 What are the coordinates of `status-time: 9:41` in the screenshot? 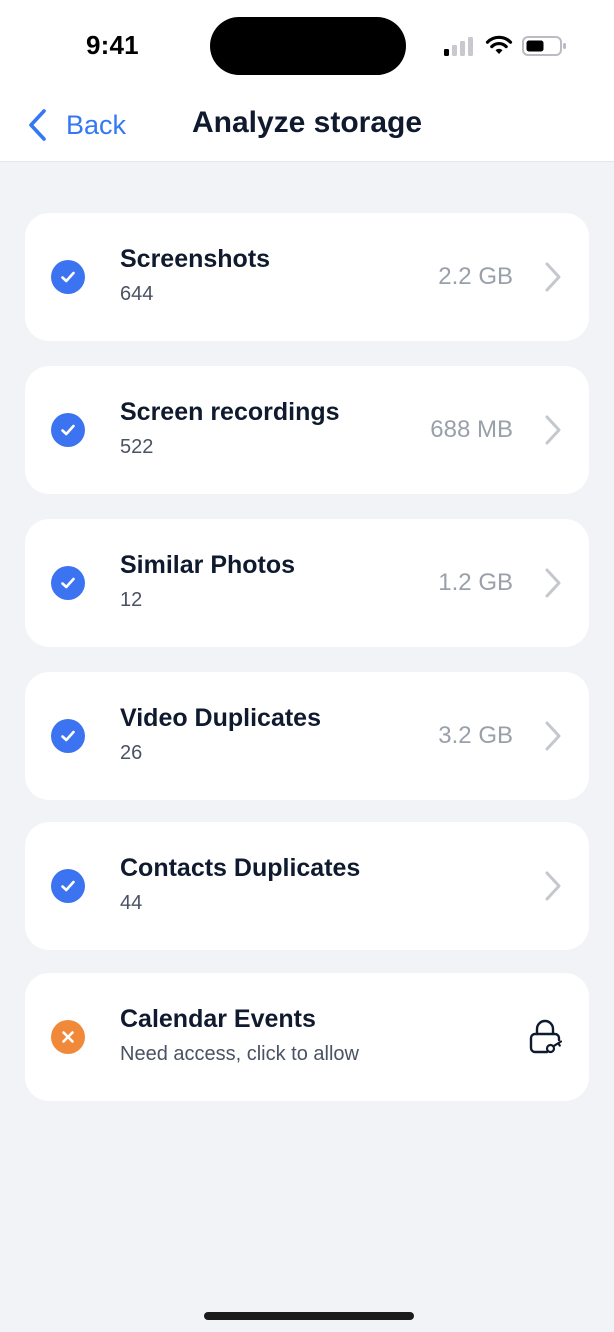 It's located at (112, 45).